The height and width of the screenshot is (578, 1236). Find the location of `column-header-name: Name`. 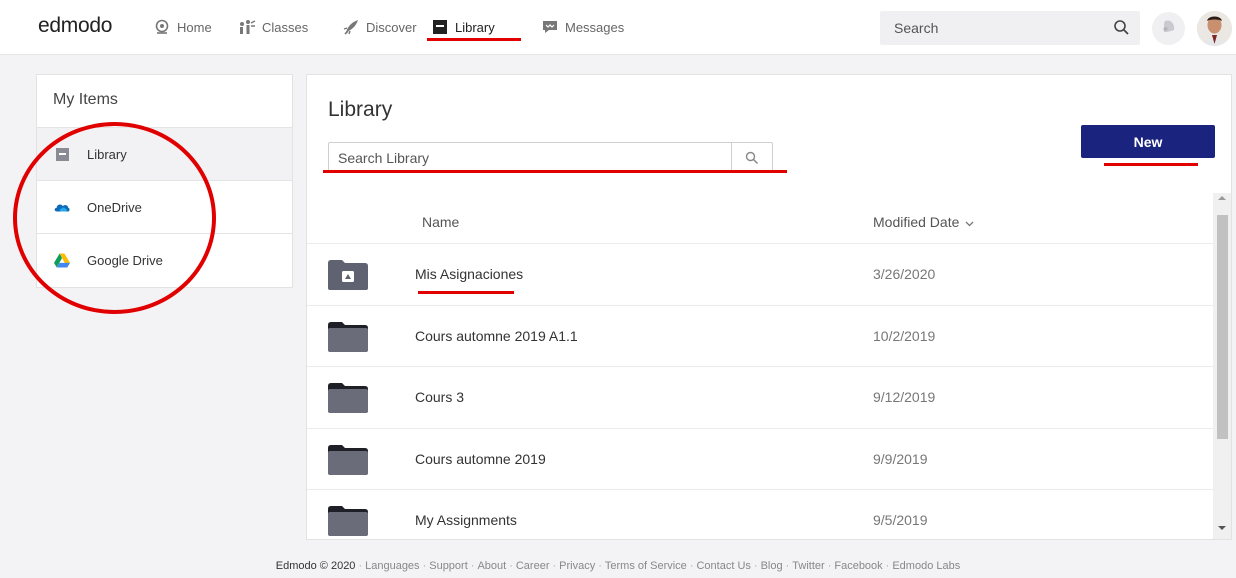

column-header-name: Name is located at coordinates (440, 222).